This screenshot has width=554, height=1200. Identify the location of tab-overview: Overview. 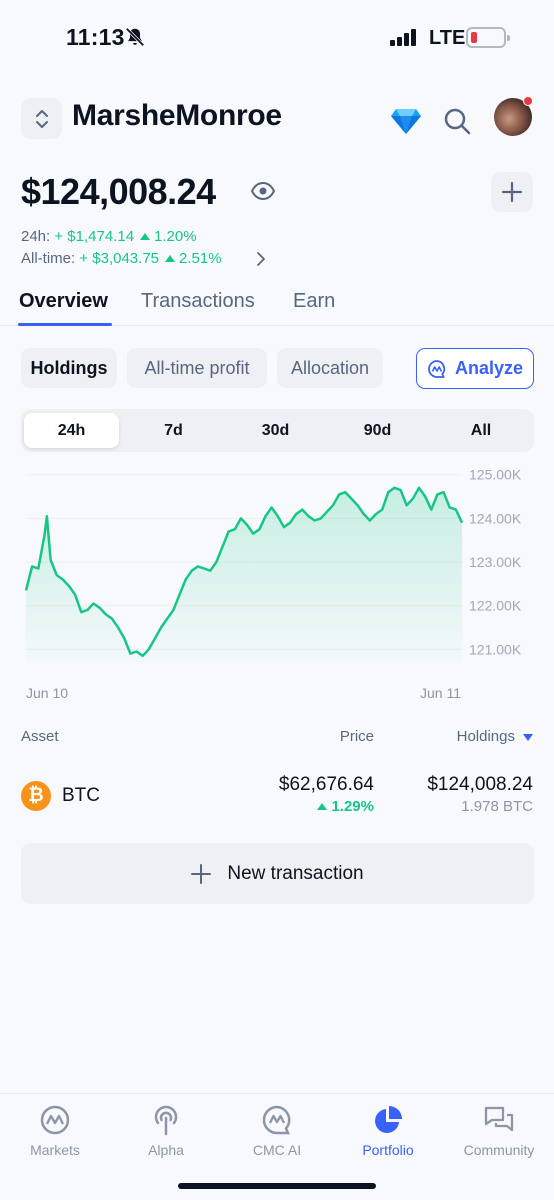
(63, 301).